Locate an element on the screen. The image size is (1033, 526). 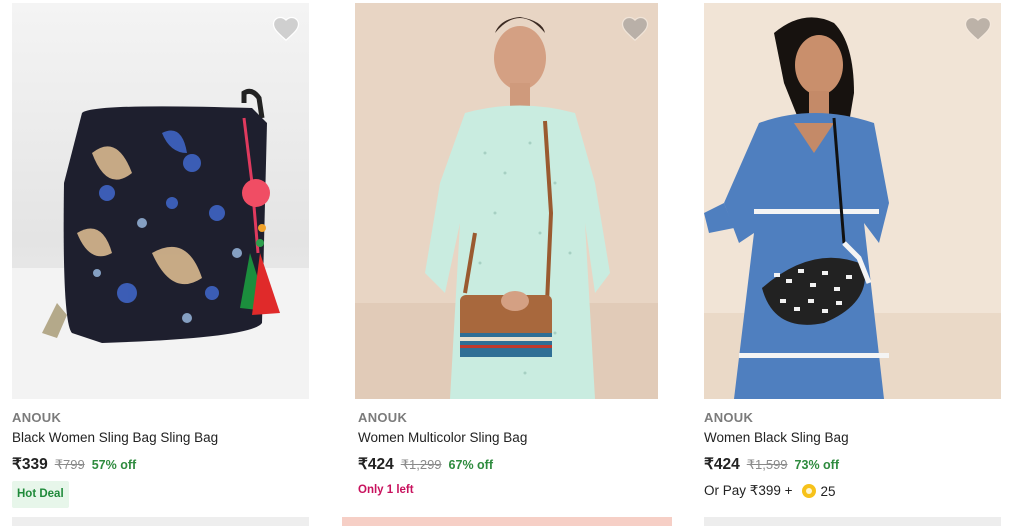
coin-icon is located at coordinates (808, 491).